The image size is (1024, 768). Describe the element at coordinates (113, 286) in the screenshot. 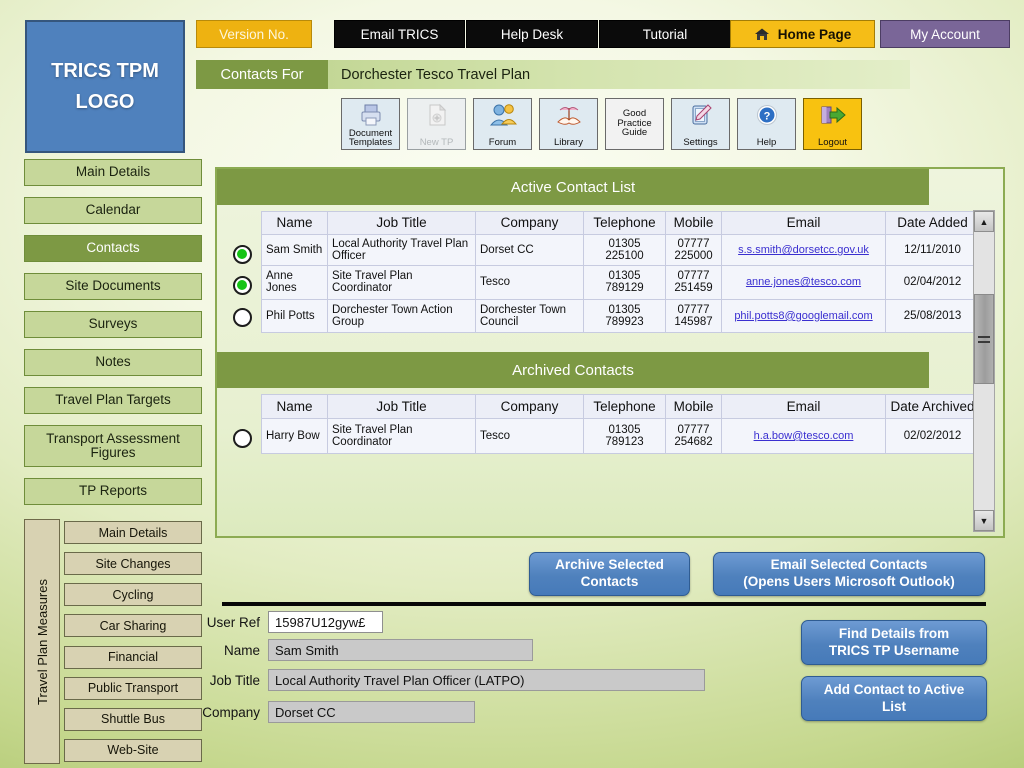

I see `sidebar-item-site-documents: Site Documents` at that location.